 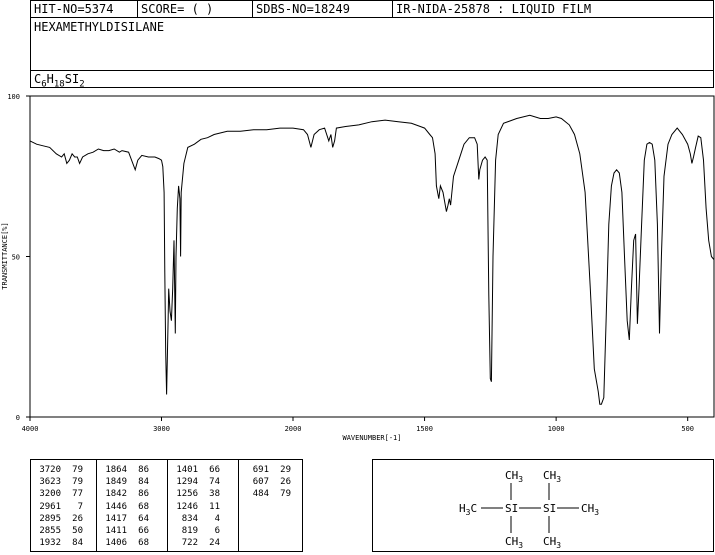 I want to click on peak-row: 1406 68, so click(x=132, y=543).